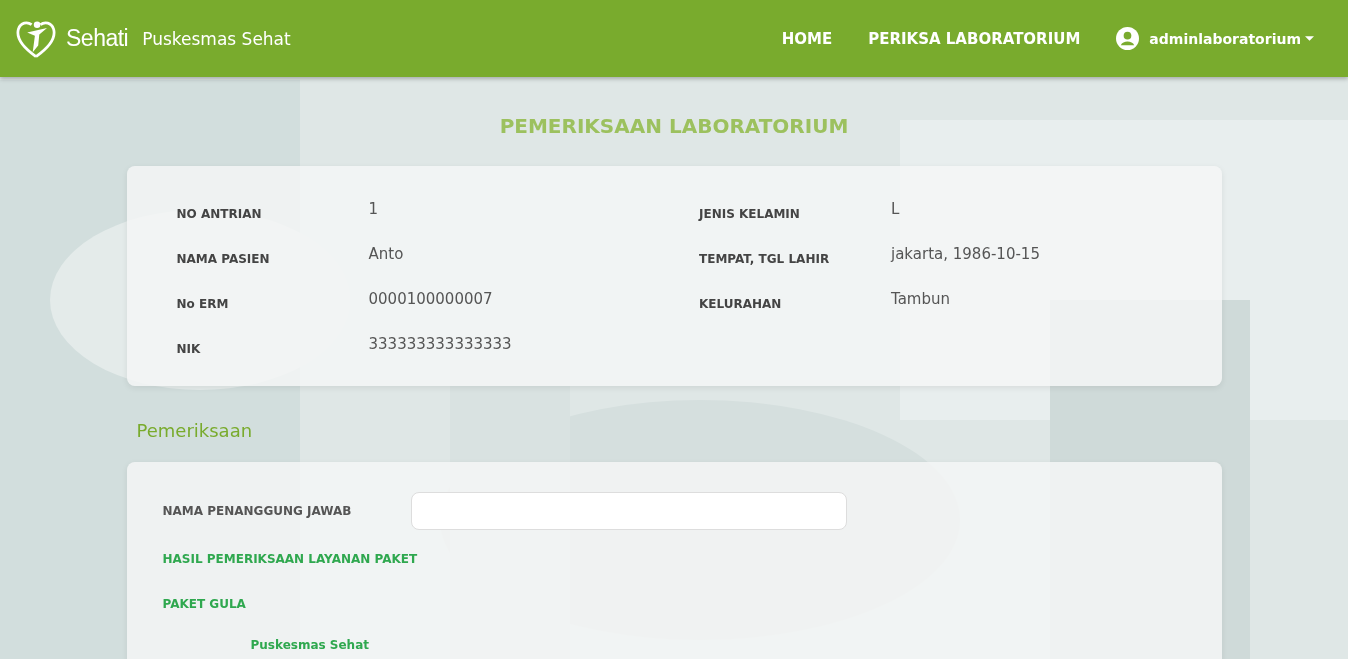  What do you see at coordinates (750, 214) in the screenshot?
I see `field-label: JENIS KELAMIN` at bounding box center [750, 214].